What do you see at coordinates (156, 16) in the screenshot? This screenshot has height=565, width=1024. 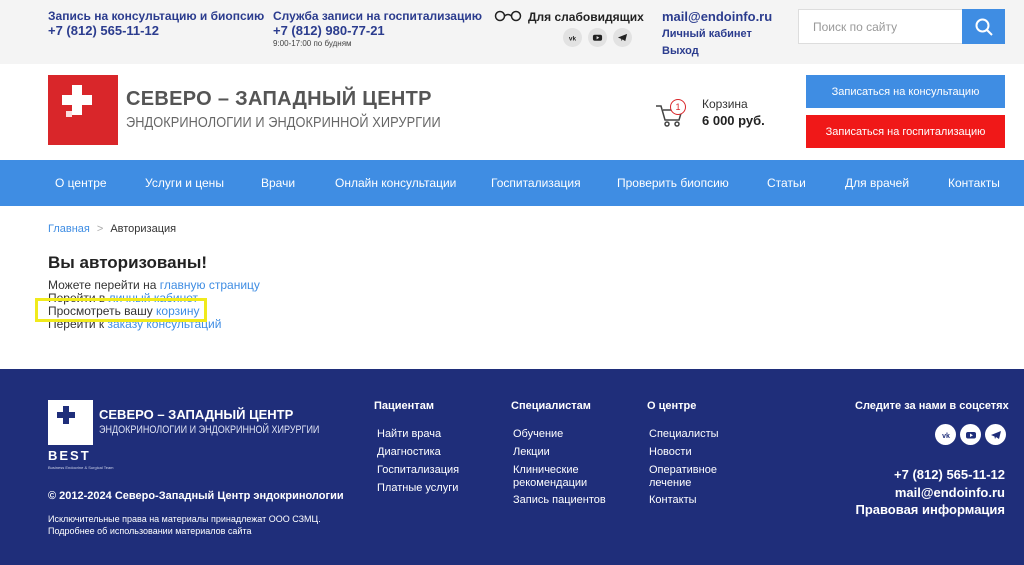 I see `consult-title: Запись на консультацию и биопсию` at bounding box center [156, 16].